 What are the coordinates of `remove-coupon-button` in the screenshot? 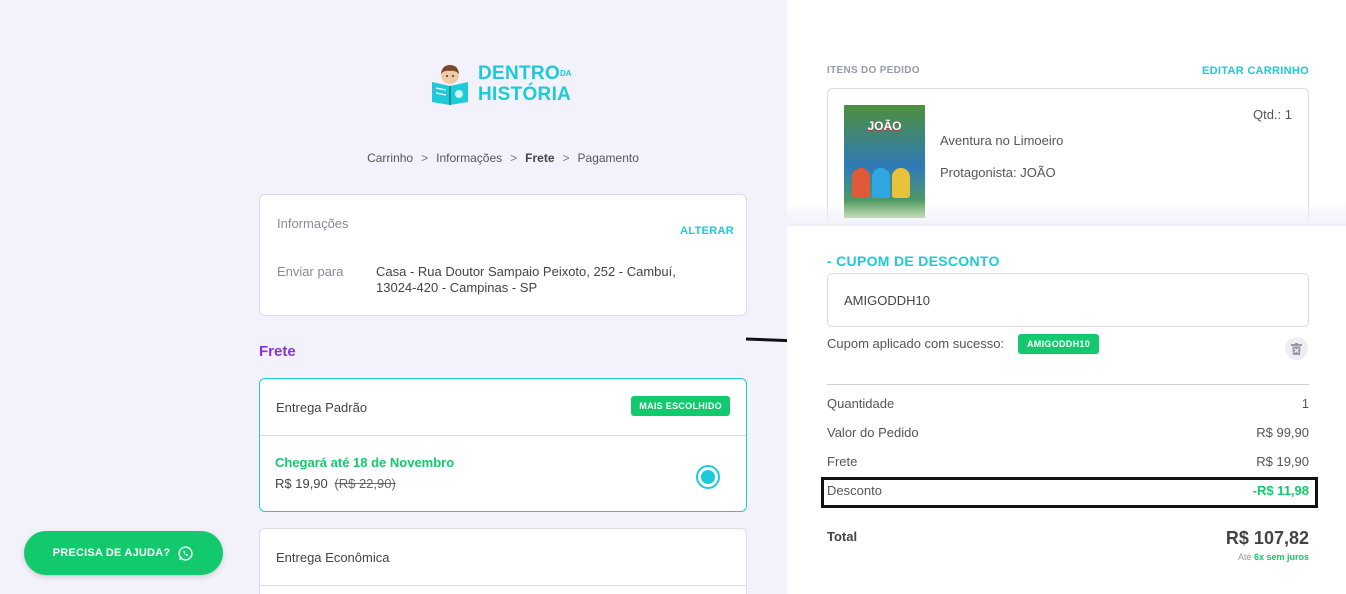 It's located at (1296, 348).